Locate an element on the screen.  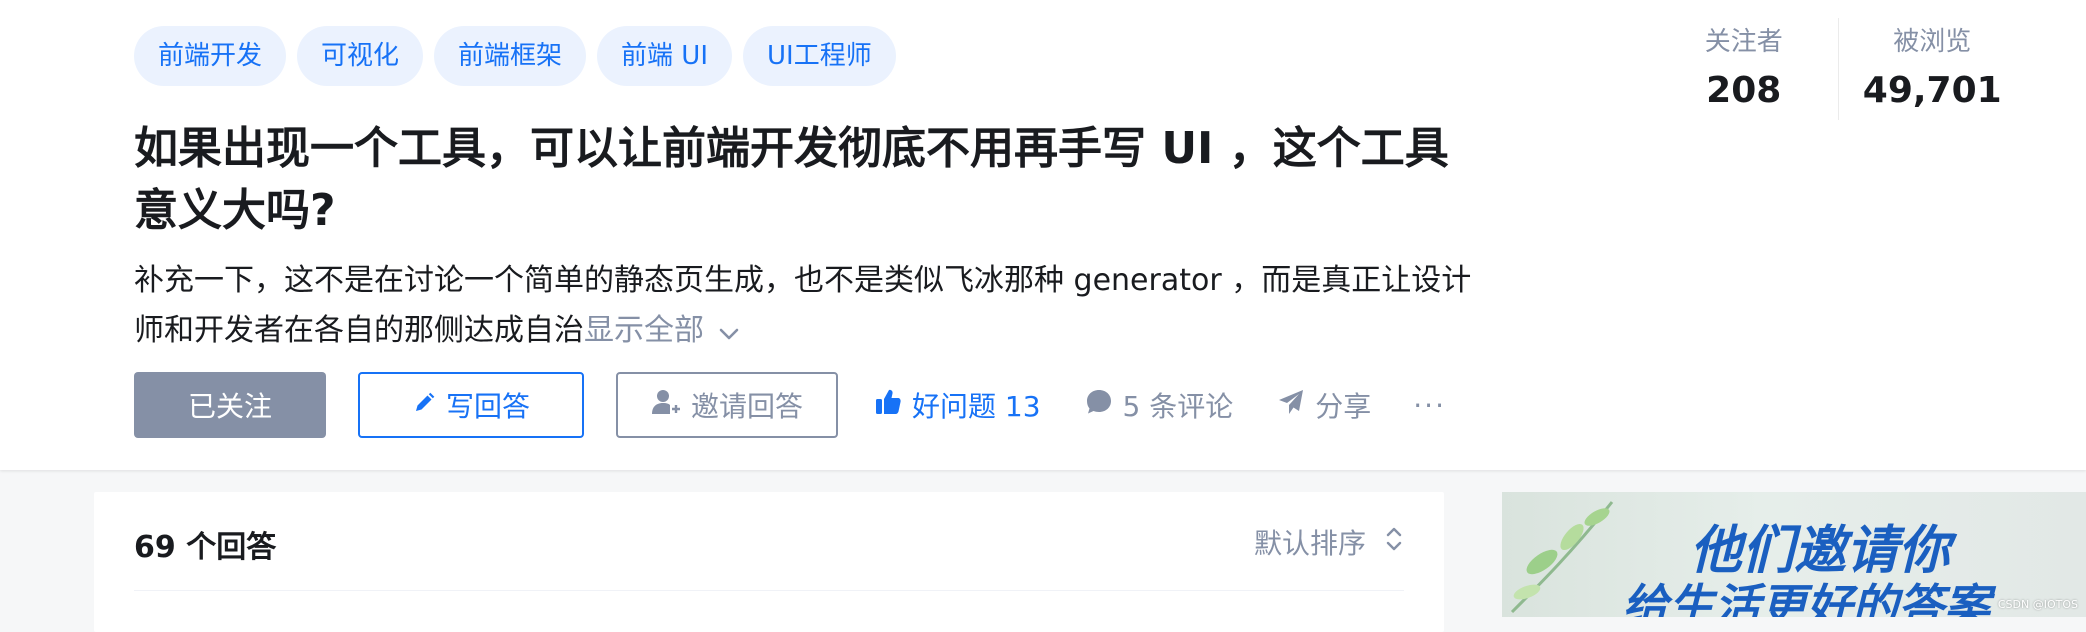
show-all-link: 显示全部 is located at coordinates (662, 330).